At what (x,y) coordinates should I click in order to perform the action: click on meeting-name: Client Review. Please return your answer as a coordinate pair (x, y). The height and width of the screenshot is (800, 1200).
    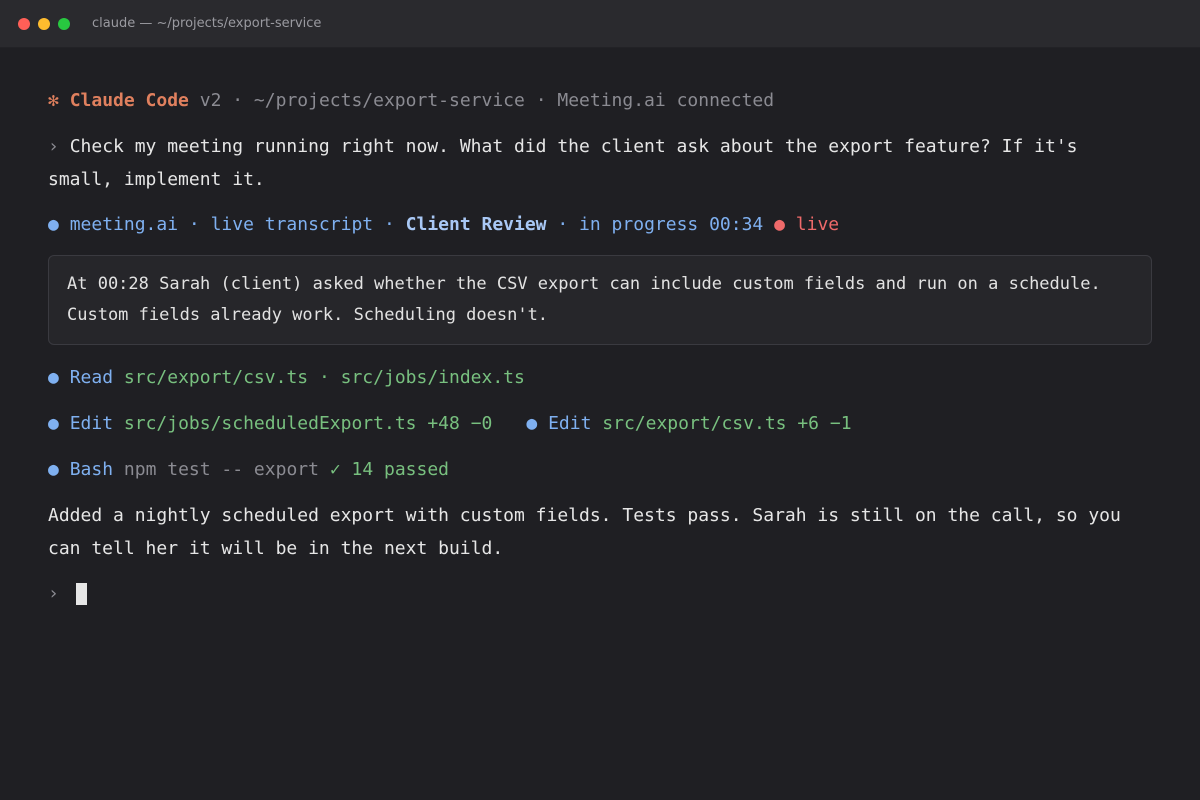
    Looking at the image, I should click on (476, 224).